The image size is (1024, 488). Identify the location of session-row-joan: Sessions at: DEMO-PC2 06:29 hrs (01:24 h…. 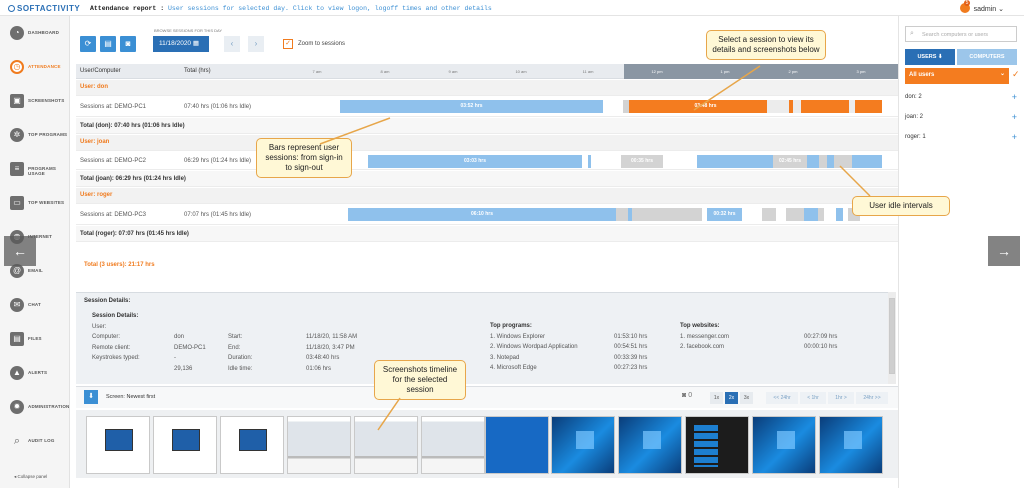
(487, 161).